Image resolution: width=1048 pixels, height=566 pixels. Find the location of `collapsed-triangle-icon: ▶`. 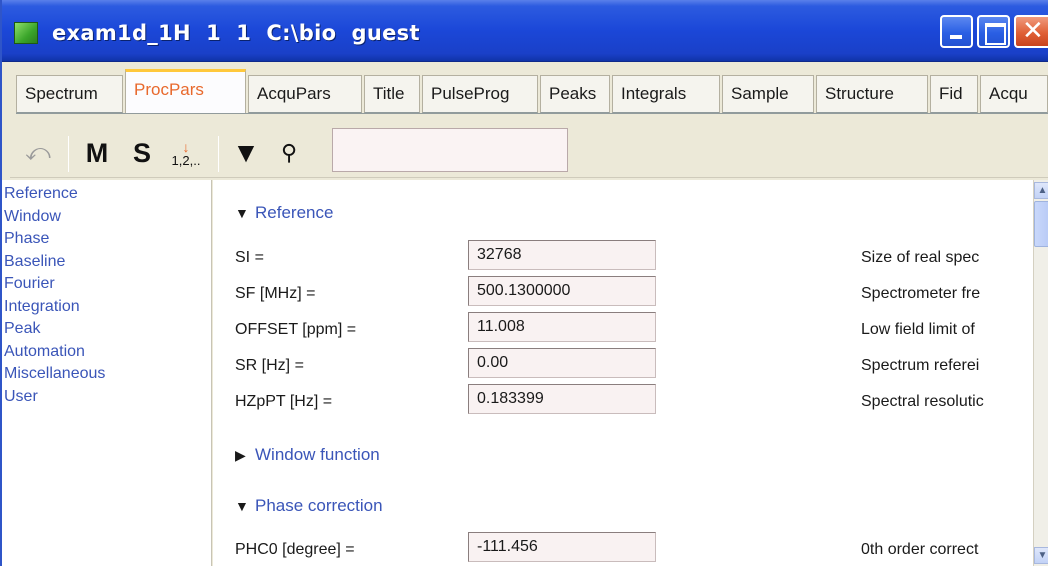

collapsed-triangle-icon: ▶ is located at coordinates (240, 455).